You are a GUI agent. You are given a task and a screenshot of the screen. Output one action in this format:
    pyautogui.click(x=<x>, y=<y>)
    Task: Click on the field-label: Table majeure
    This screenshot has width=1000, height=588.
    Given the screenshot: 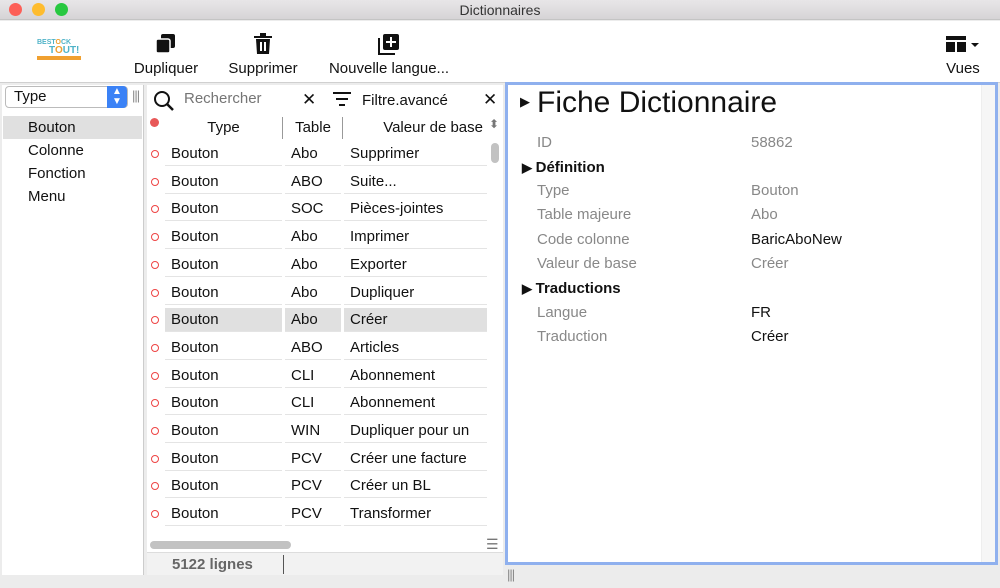 What is the action you would take?
    pyautogui.click(x=584, y=215)
    